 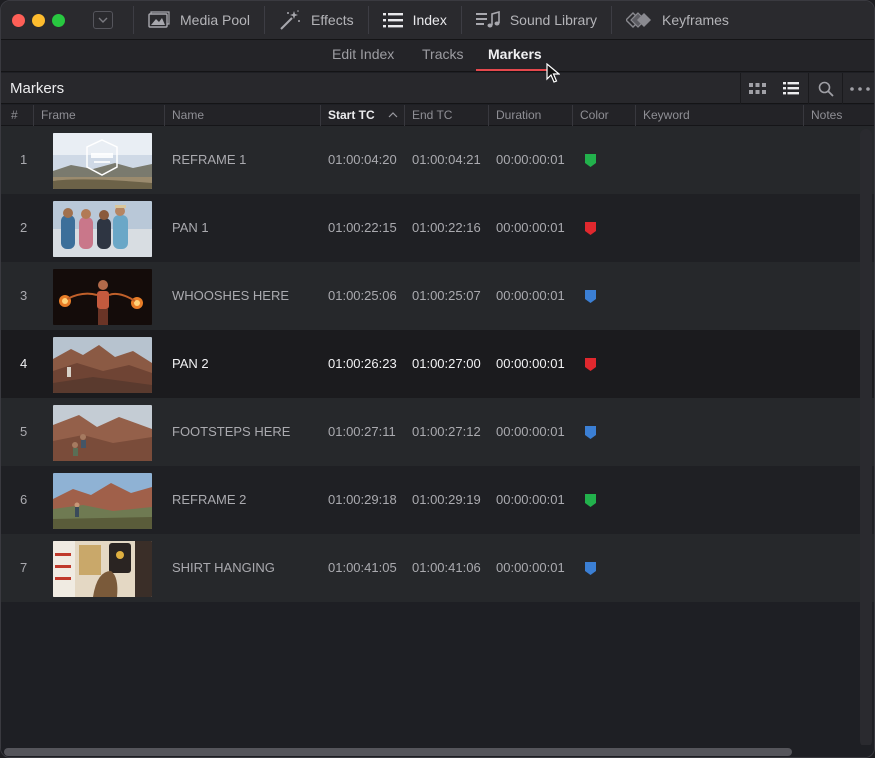 I want to click on start-tc: 01:00:41:05, so click(x=362, y=567).